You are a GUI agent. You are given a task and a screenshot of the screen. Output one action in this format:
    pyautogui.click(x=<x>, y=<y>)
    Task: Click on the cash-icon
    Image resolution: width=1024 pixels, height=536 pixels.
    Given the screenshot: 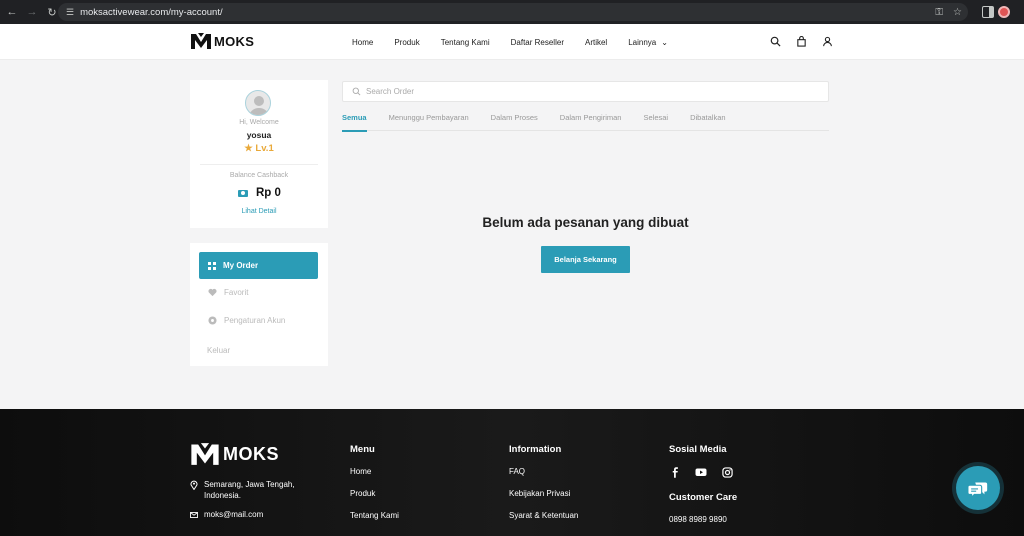 What is the action you would take?
    pyautogui.click(x=243, y=193)
    